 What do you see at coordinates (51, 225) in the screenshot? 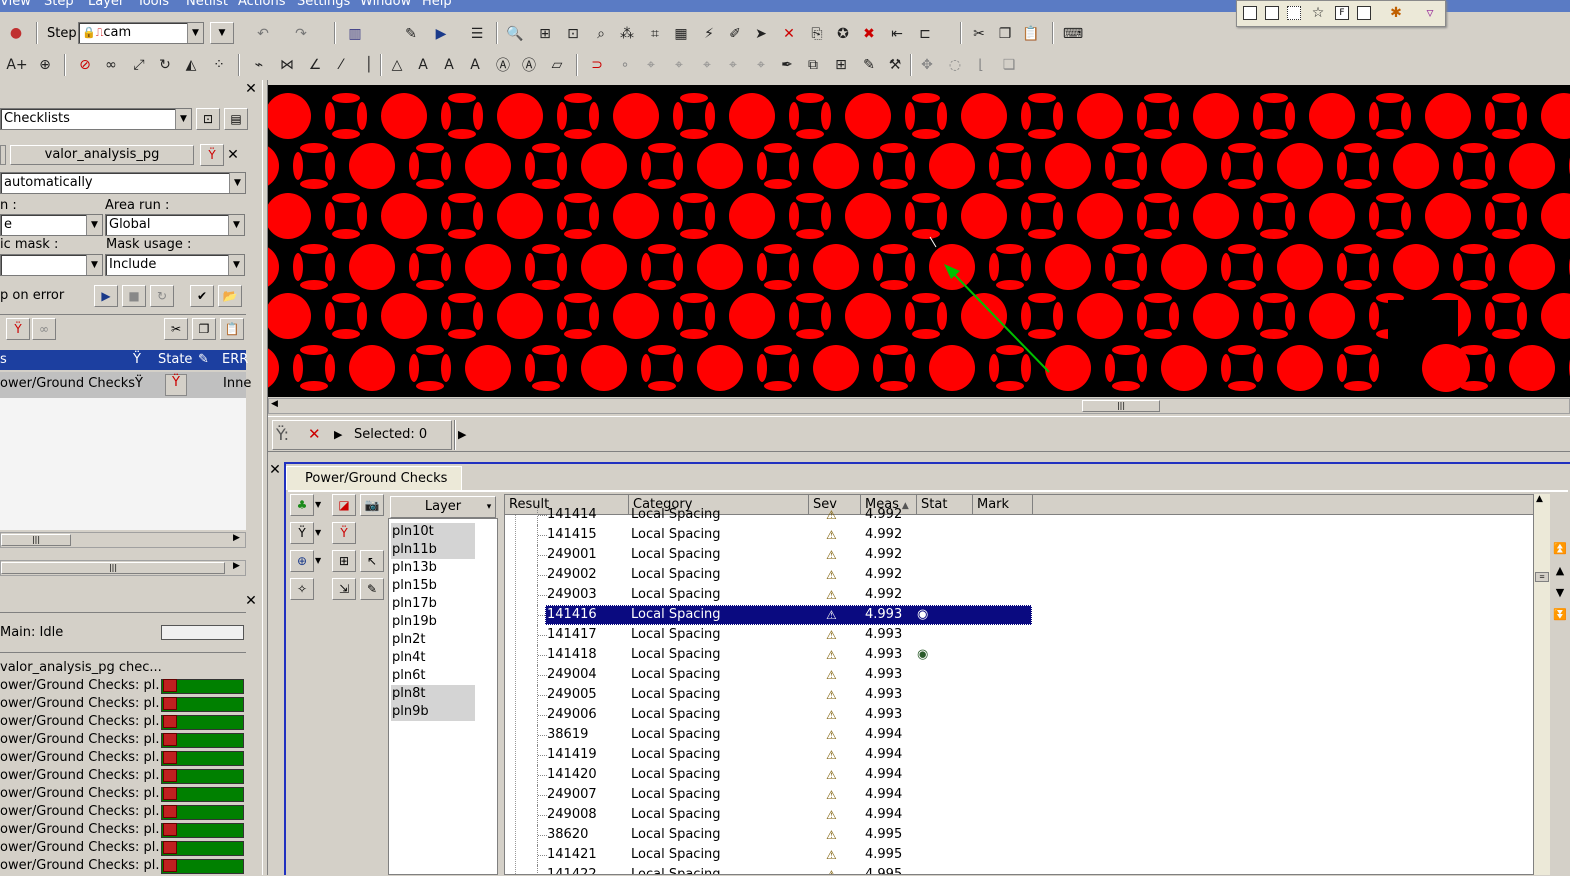
I see `run-select: e ▼` at bounding box center [51, 225].